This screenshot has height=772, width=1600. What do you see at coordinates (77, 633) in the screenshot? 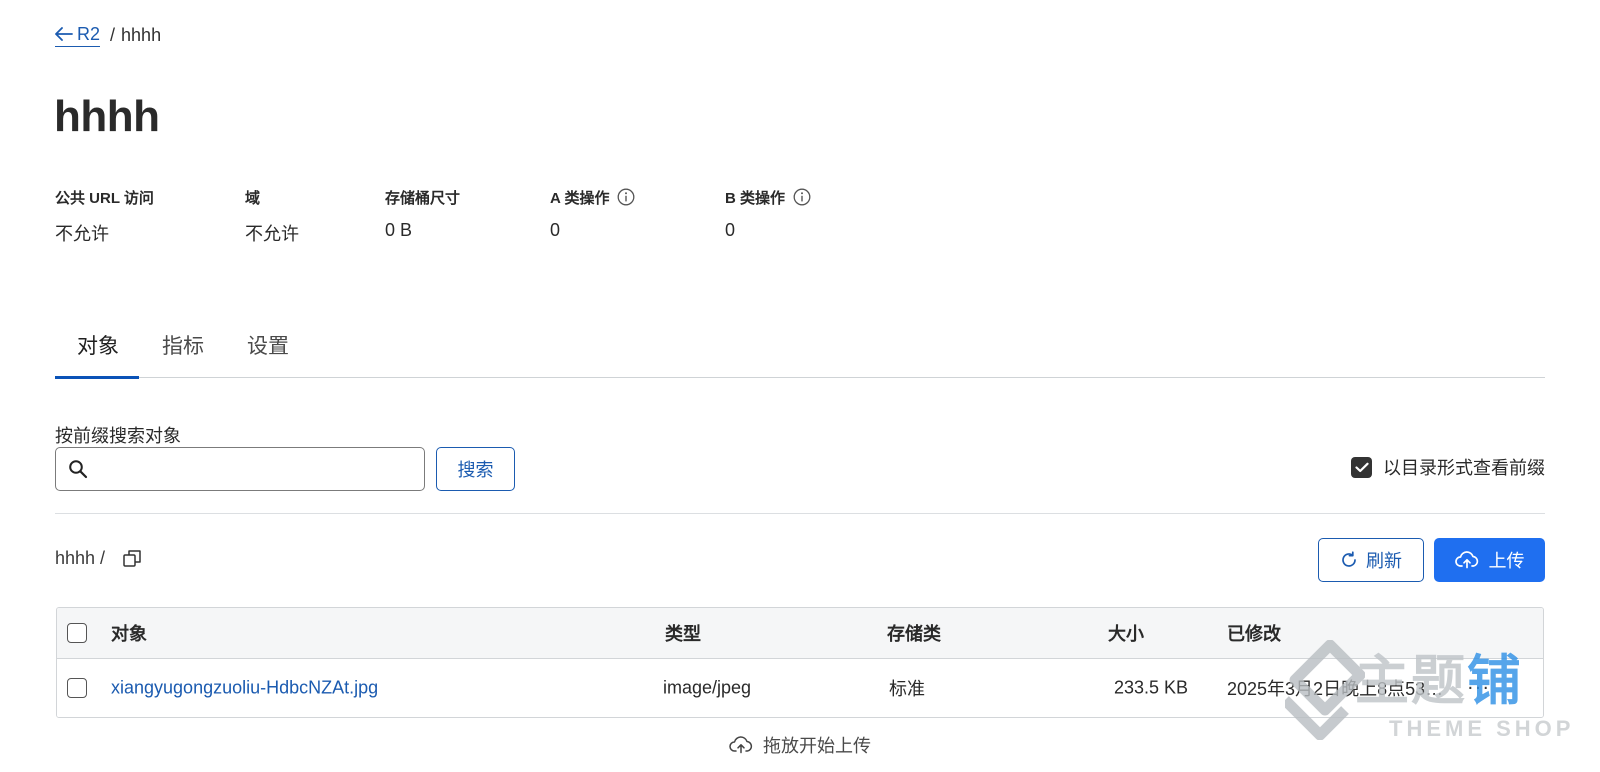
I see `select-all-checkbox` at bounding box center [77, 633].